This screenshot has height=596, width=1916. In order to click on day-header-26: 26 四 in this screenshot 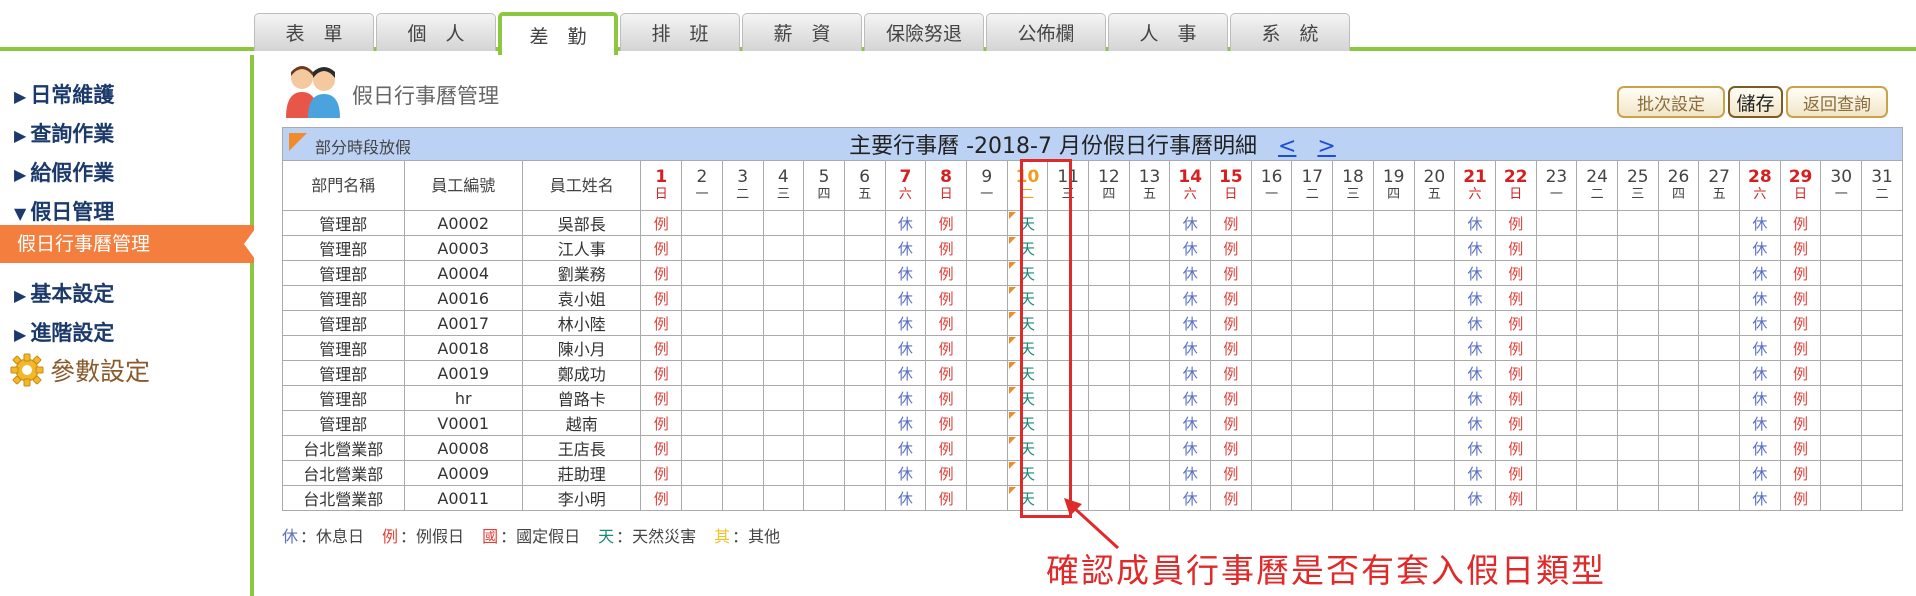, I will do `click(1678, 185)`.